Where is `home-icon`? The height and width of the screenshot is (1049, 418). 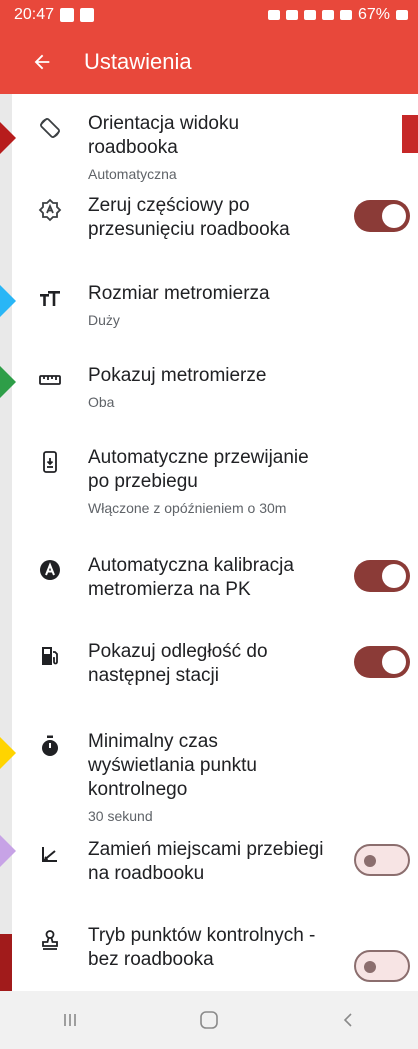 home-icon is located at coordinates (209, 1020).